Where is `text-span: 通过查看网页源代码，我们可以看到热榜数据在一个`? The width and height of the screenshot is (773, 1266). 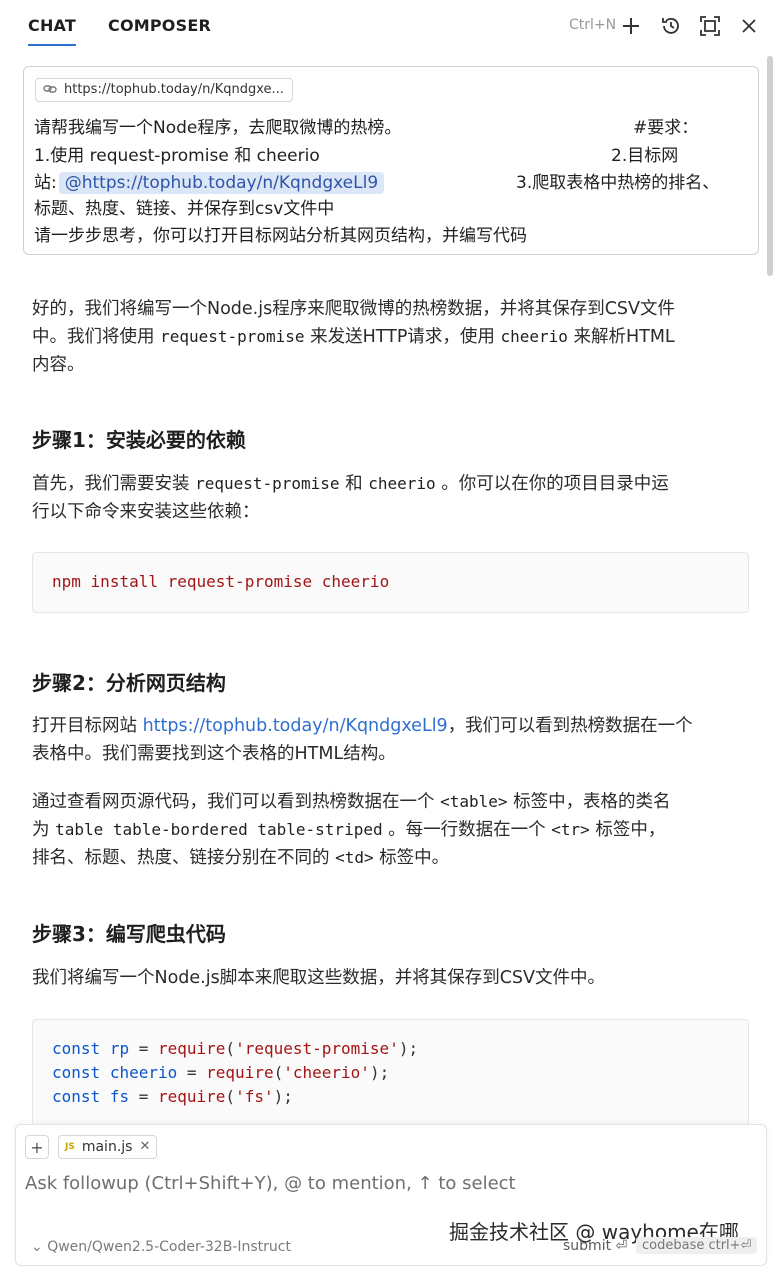 text-span: 通过查看网页源代码，我们可以看到热榜数据在一个 is located at coordinates (236, 802).